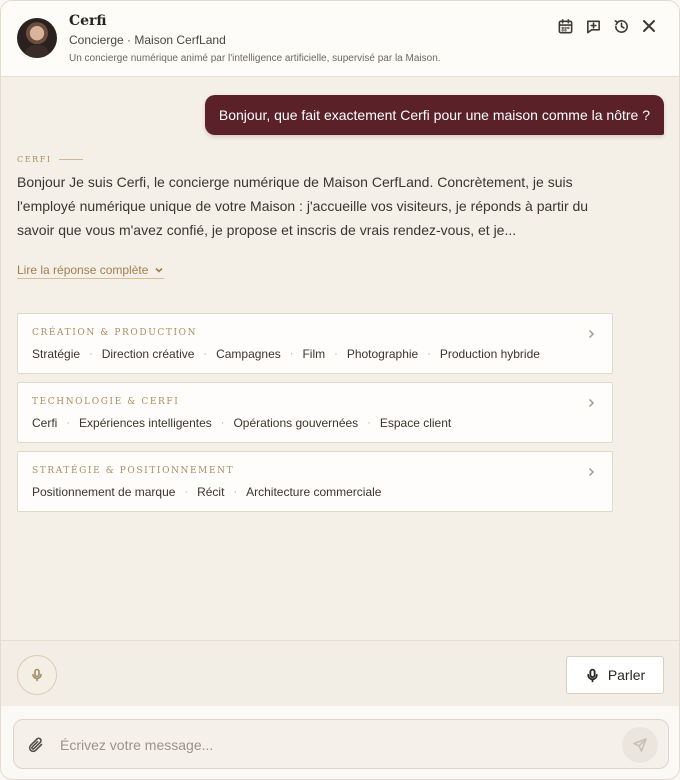 The image size is (680, 780). I want to click on header-actions, so click(607, 26).